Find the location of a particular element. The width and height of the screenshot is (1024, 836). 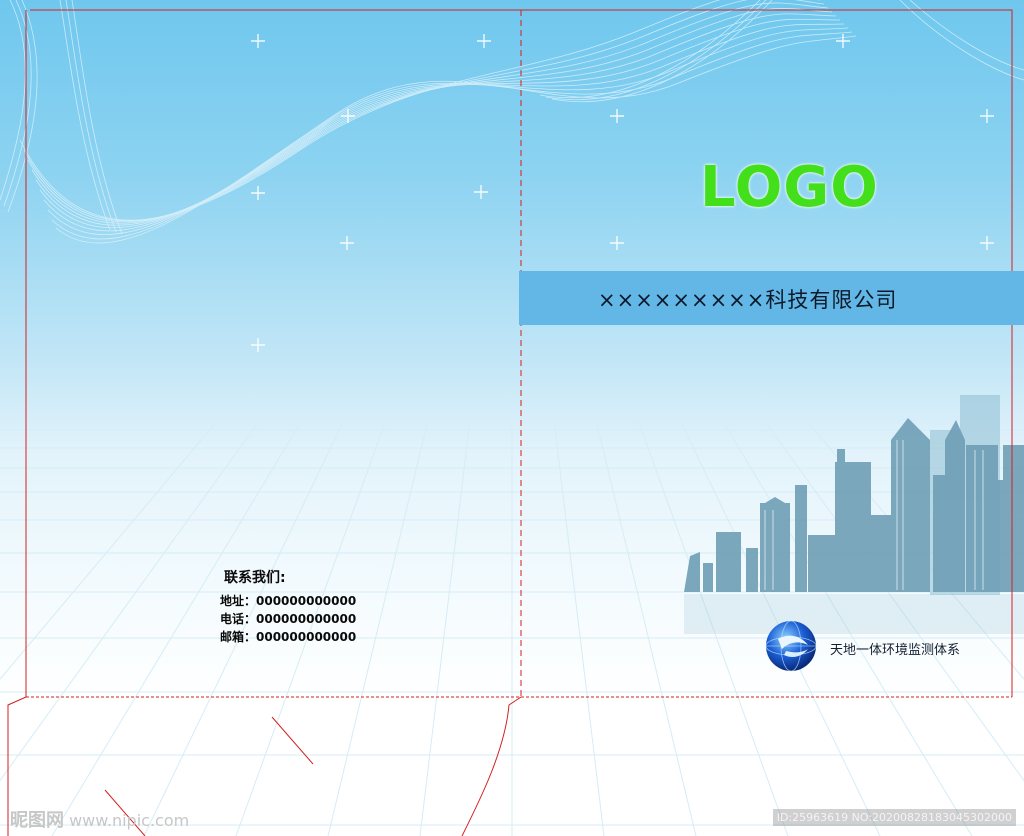

contact-email: 邮箱：000000000000 is located at coordinates (288, 637).